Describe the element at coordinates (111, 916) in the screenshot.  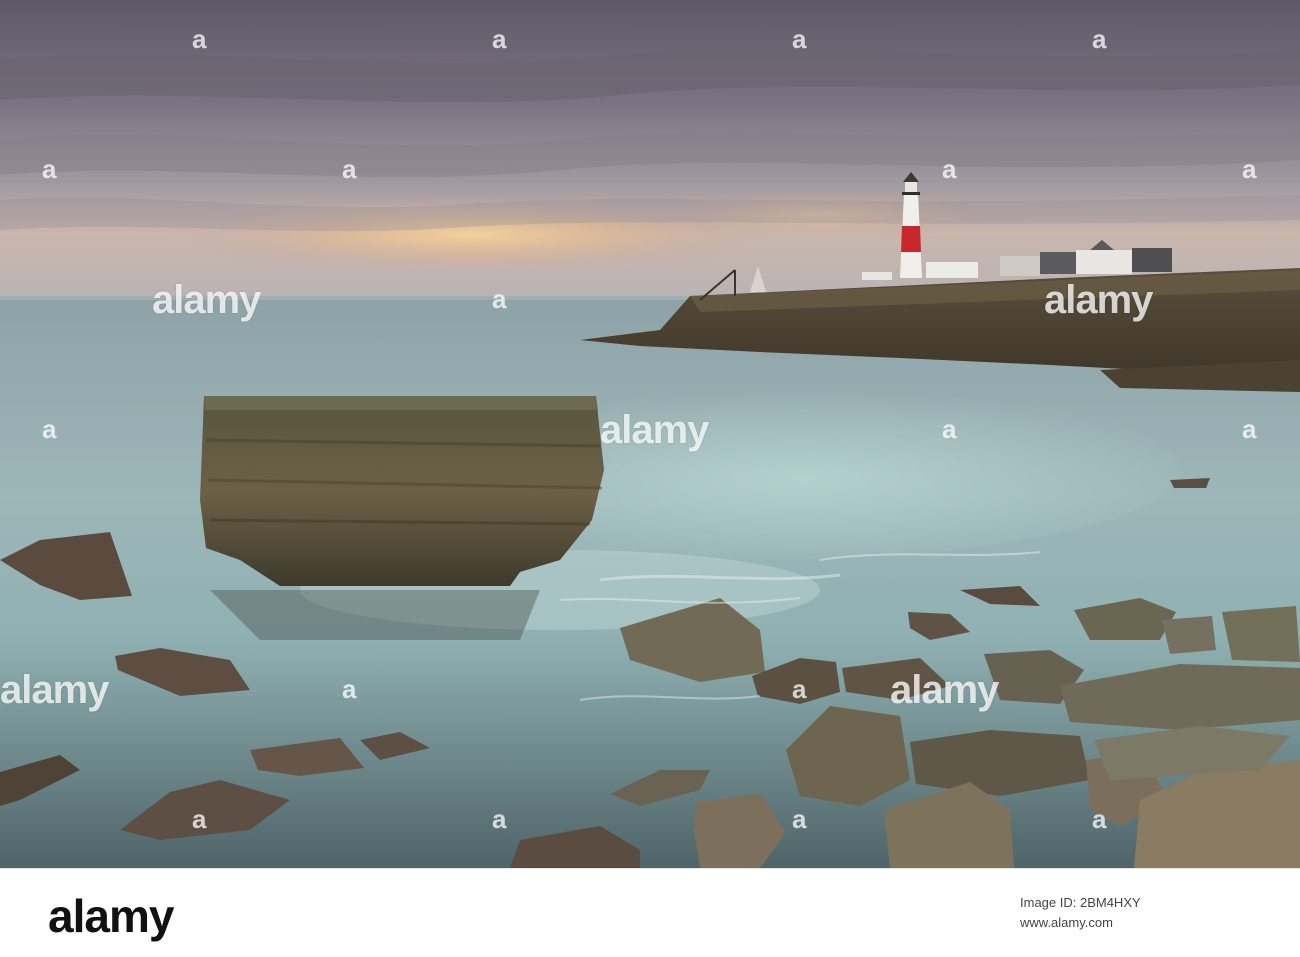
I see `footer-logo: alamy` at that location.